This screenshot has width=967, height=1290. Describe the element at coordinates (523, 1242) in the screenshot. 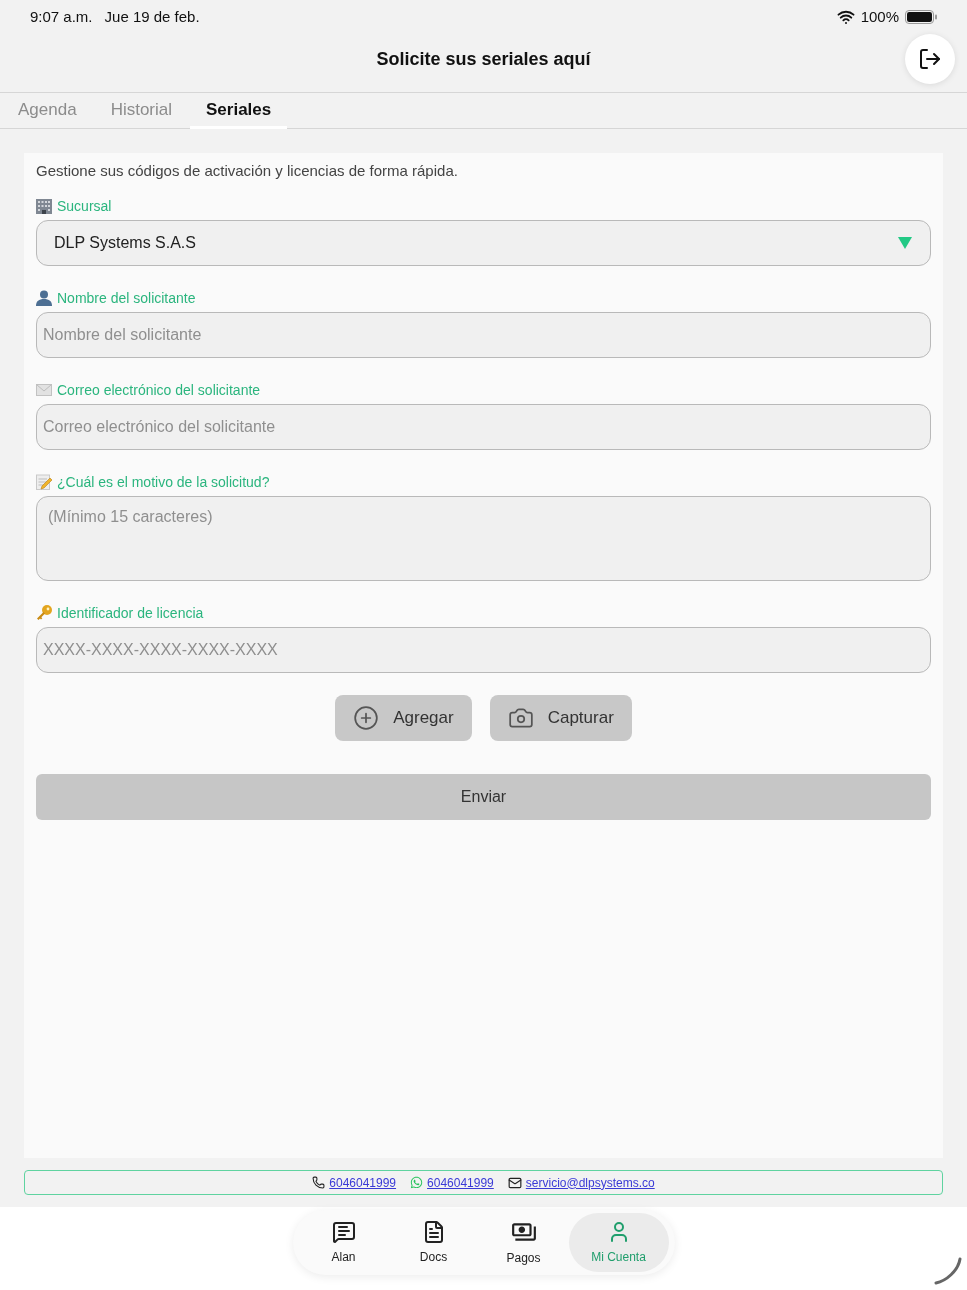

I see `nav-item: Pagos` at that location.